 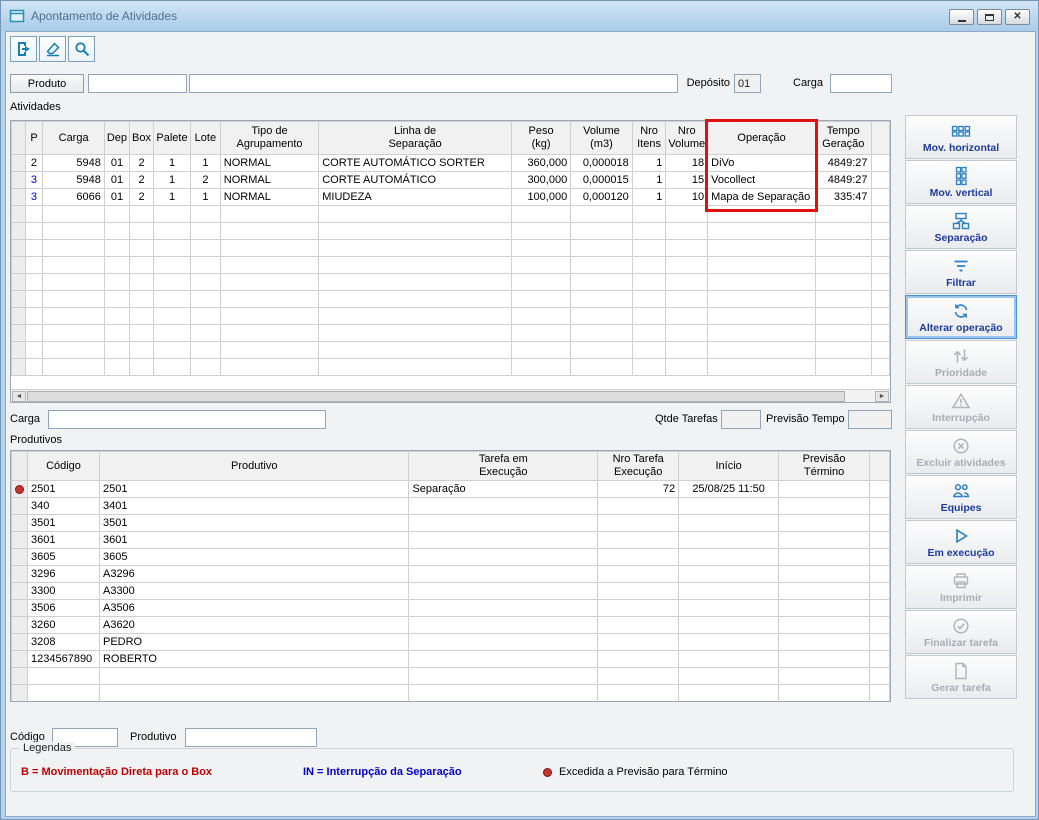 I want to click on cell: ROBERTO, so click(x=254, y=659).